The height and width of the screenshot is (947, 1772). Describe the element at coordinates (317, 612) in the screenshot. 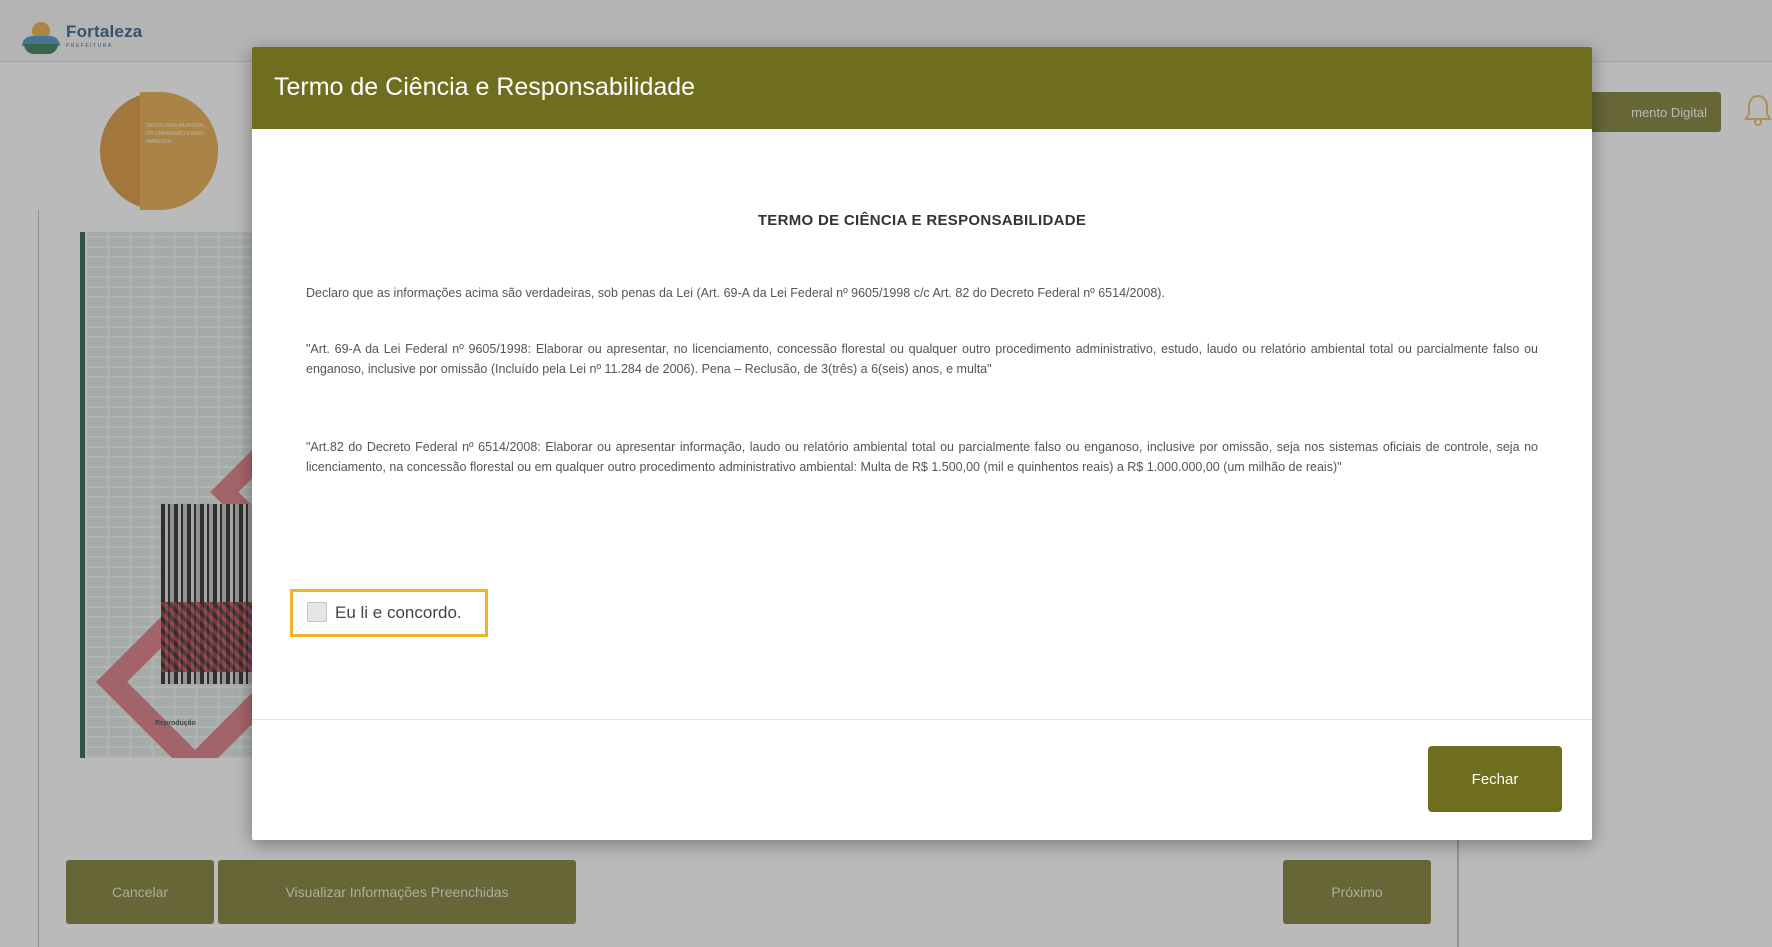

I see `agree-checkbox` at that location.